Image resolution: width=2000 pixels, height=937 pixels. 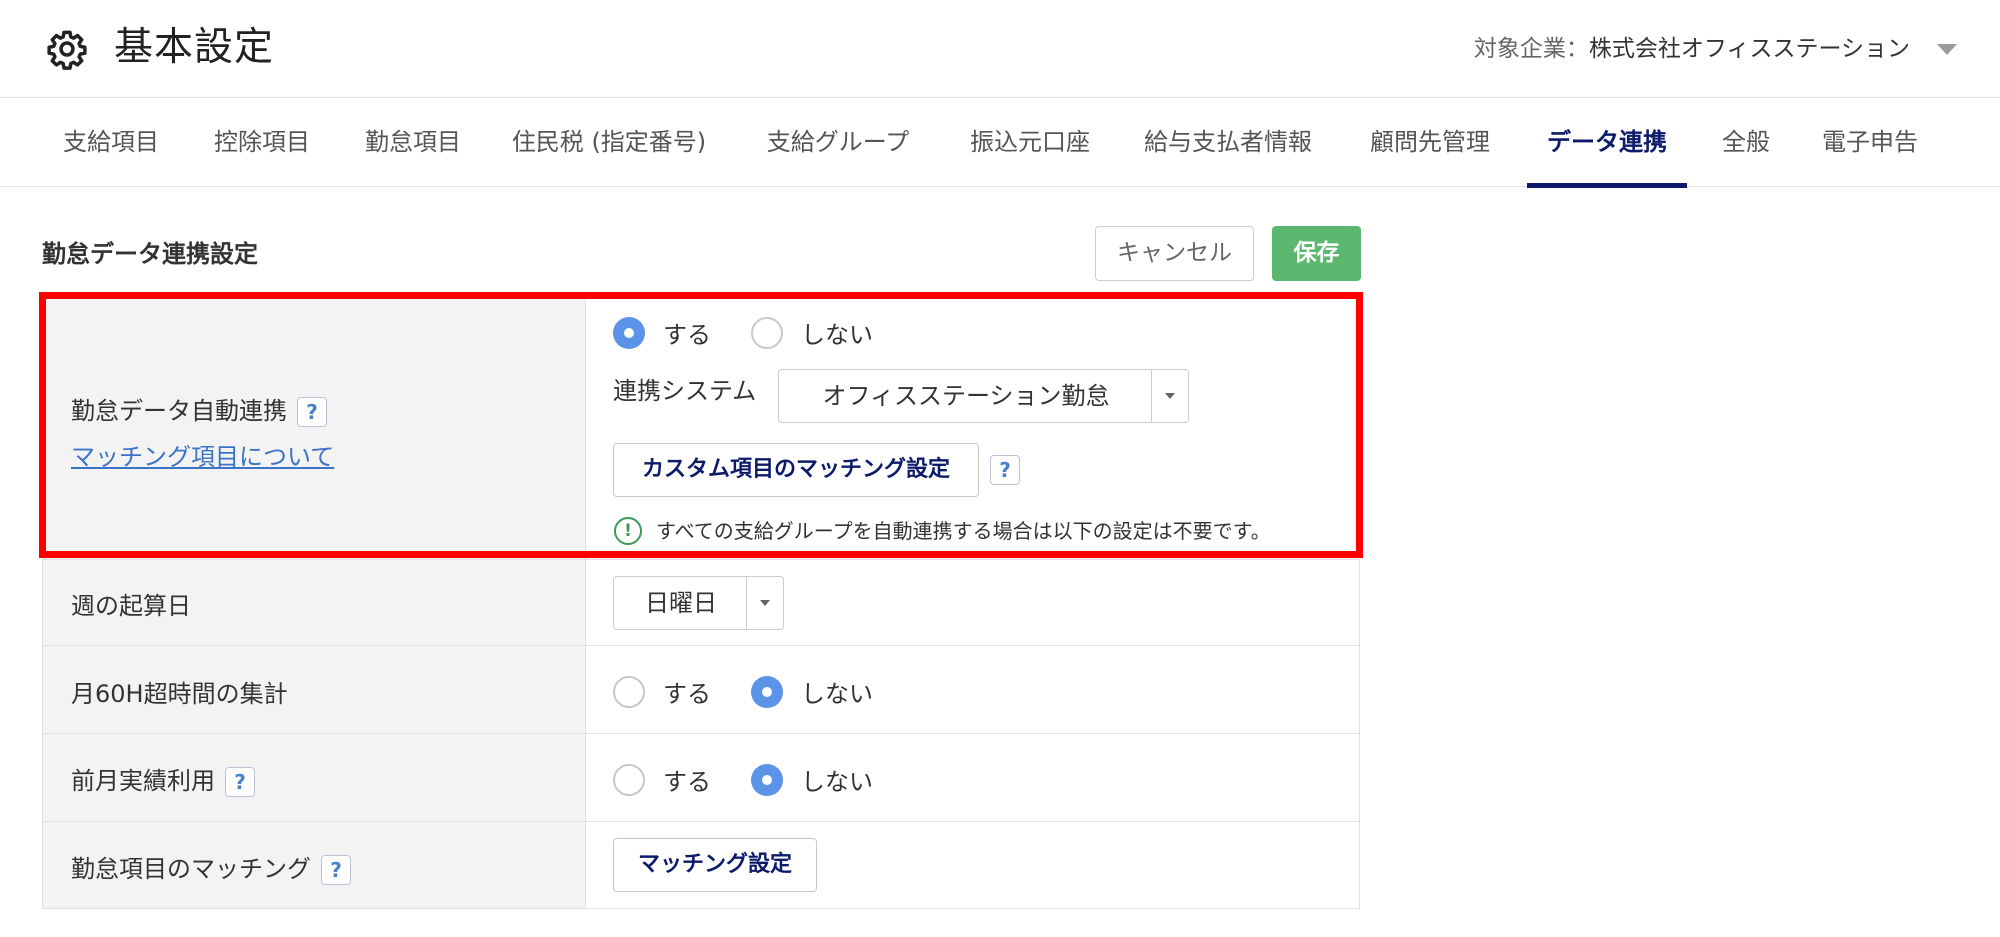 I want to click on tab-kyuyo-shiharaisha: 給与支払者情報, so click(x=1228, y=142).